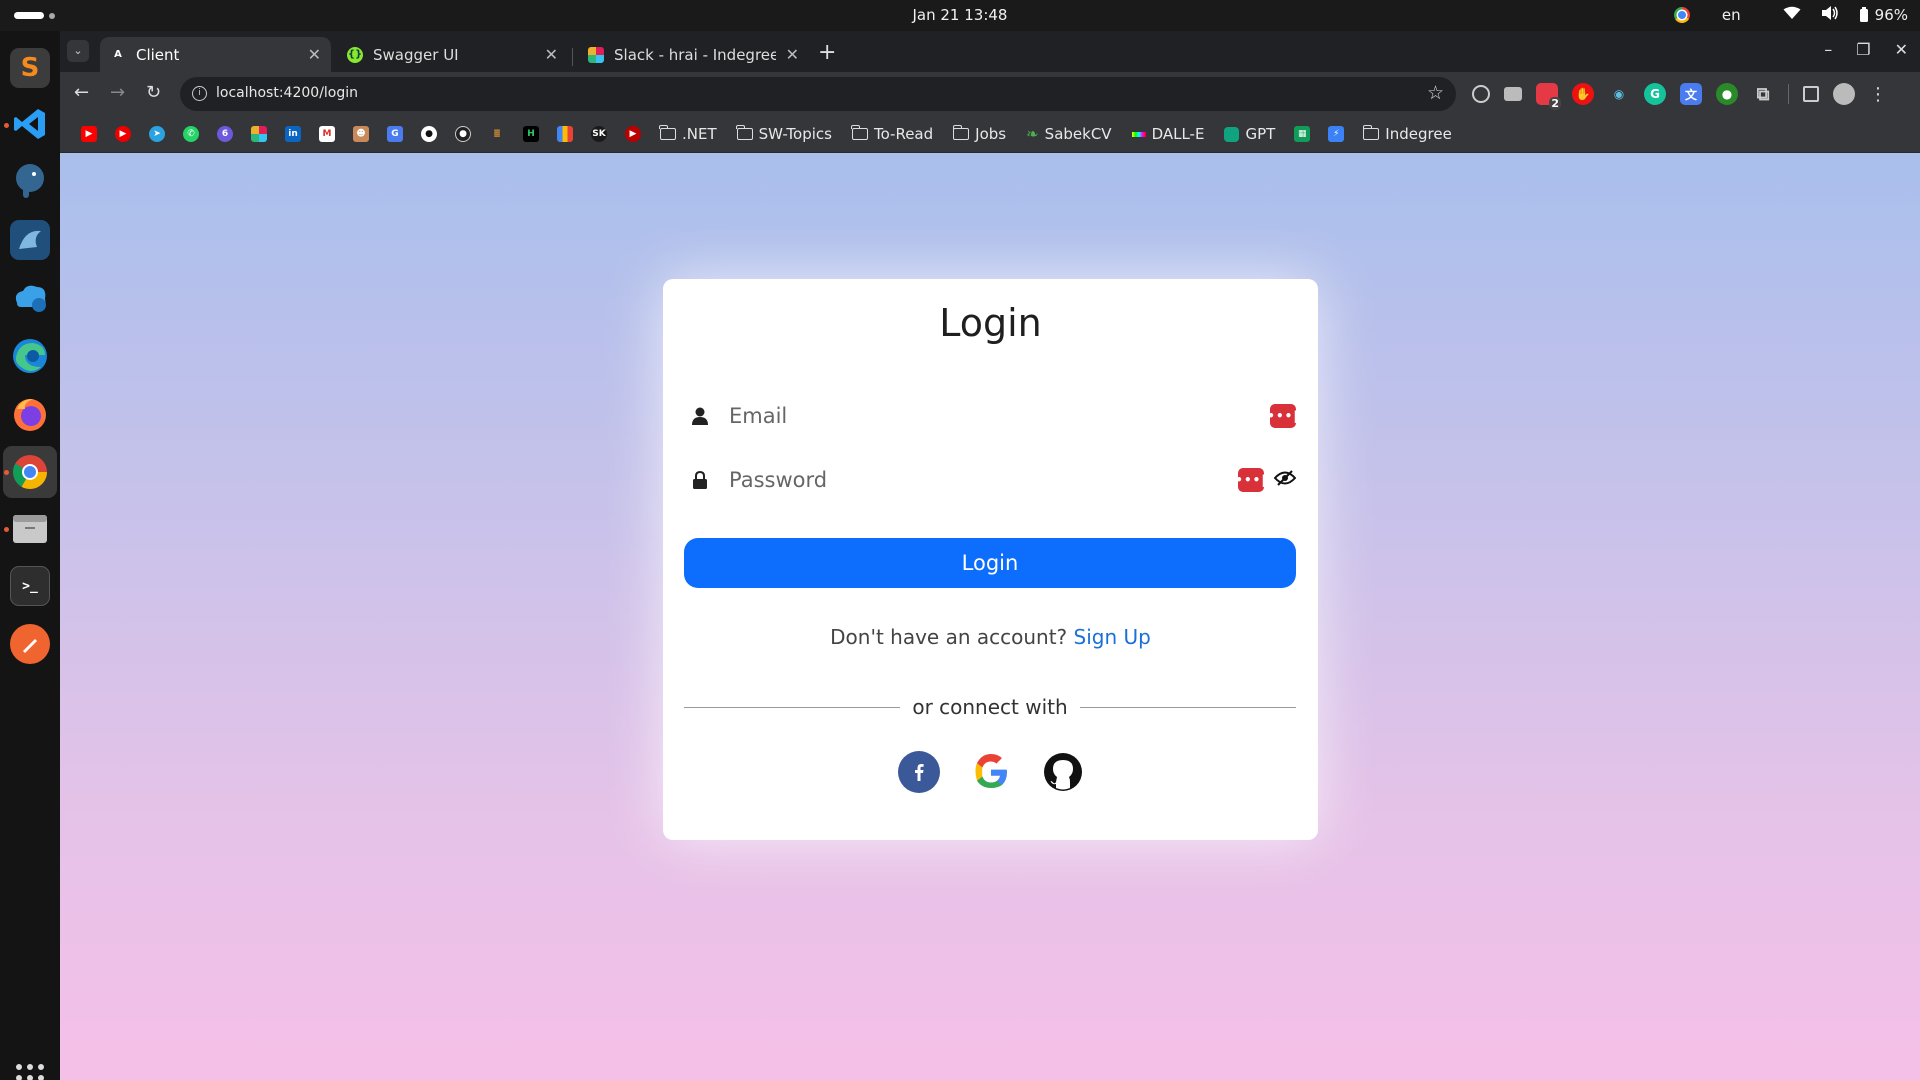  I want to click on sublime-text-icon: S, so click(30, 68).